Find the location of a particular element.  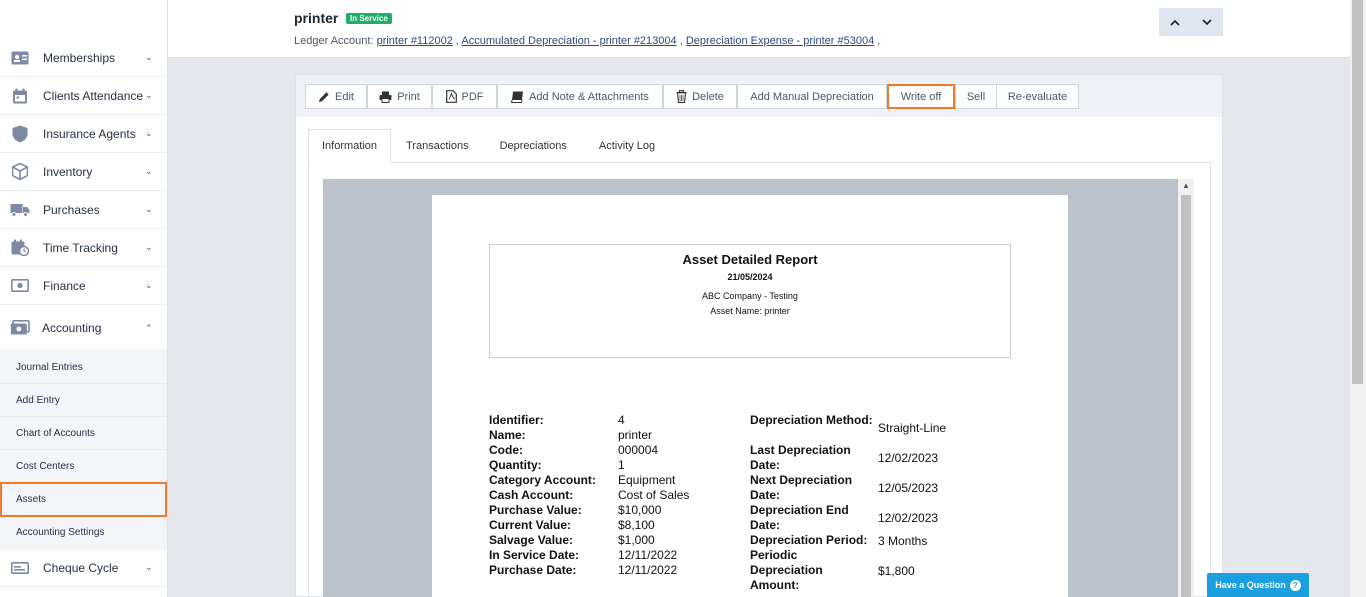

print-label: Print is located at coordinates (408, 96).